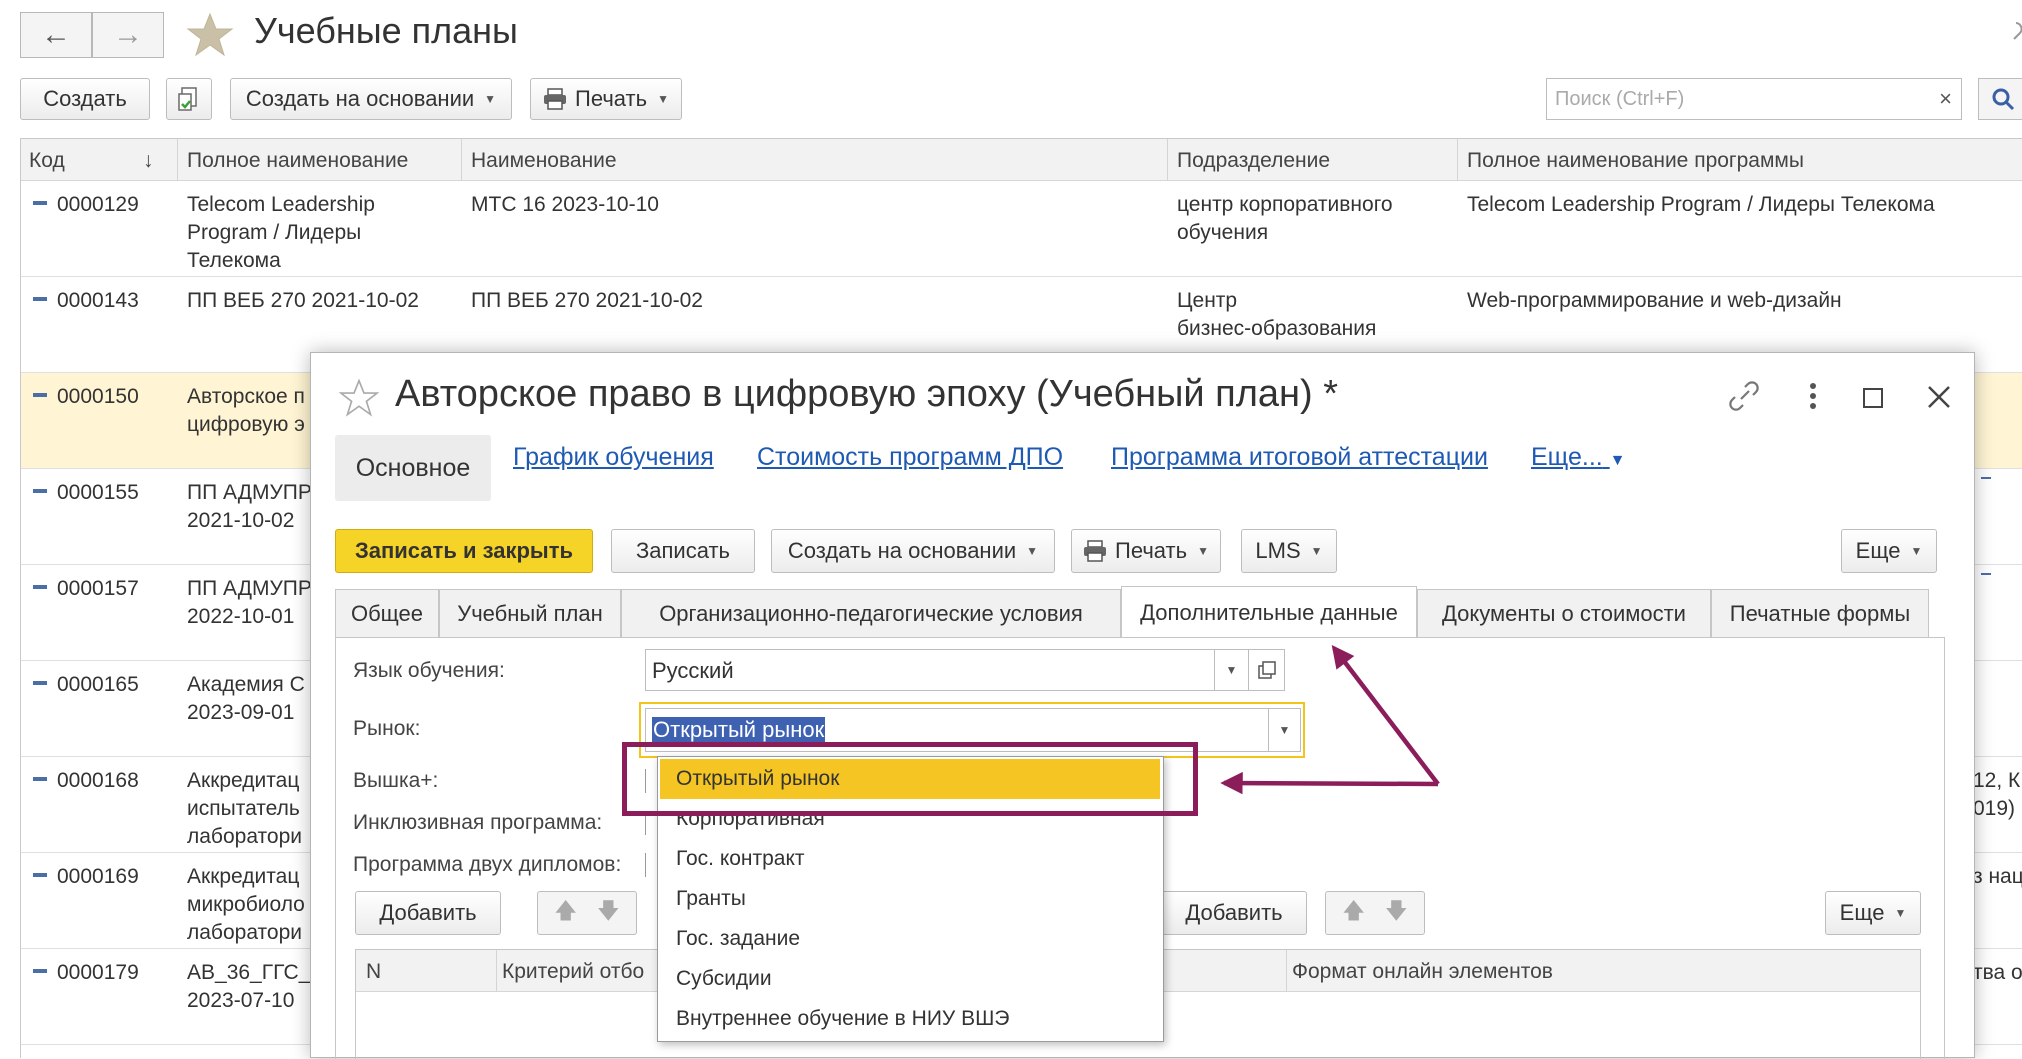 This screenshot has width=2022, height=1059. I want to click on lms-button: LMS ▼, so click(1289, 551).